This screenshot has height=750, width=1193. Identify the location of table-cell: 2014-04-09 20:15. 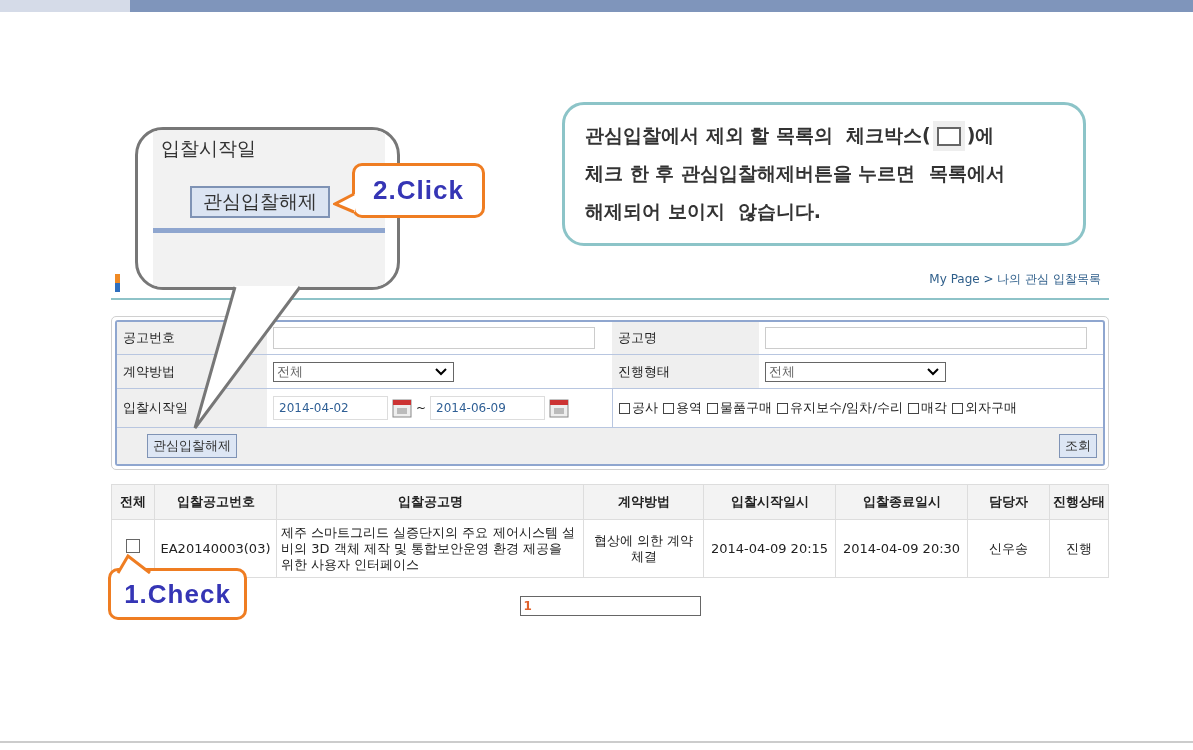
(769, 548).